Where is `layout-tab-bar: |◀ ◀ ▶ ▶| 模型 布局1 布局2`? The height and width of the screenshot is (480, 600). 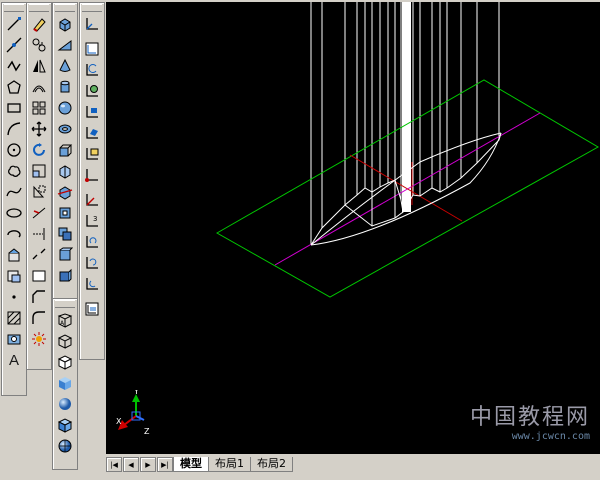
layout-tab-bar: |◀ ◀ ▶ ▶| 模型 布局1 布局2 is located at coordinates (353, 463).